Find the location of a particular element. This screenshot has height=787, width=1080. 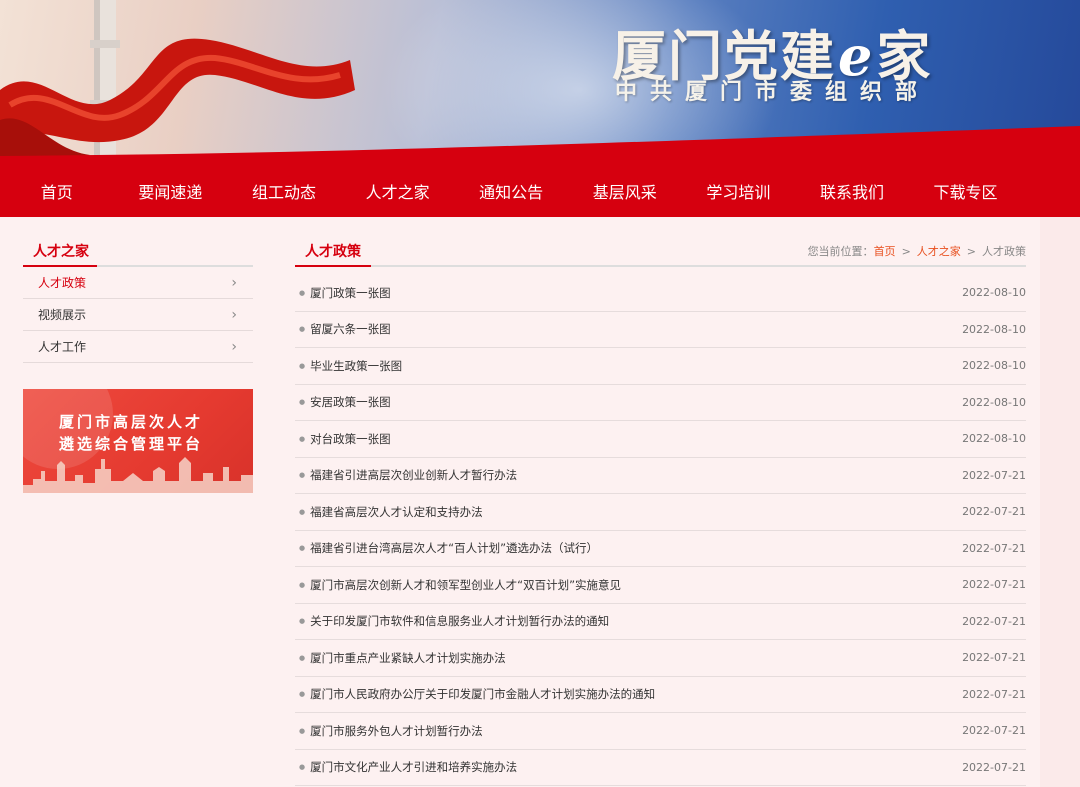

sidebar-menu: 人才政策 › 视频展示 › 人才工作 › is located at coordinates (138, 315).